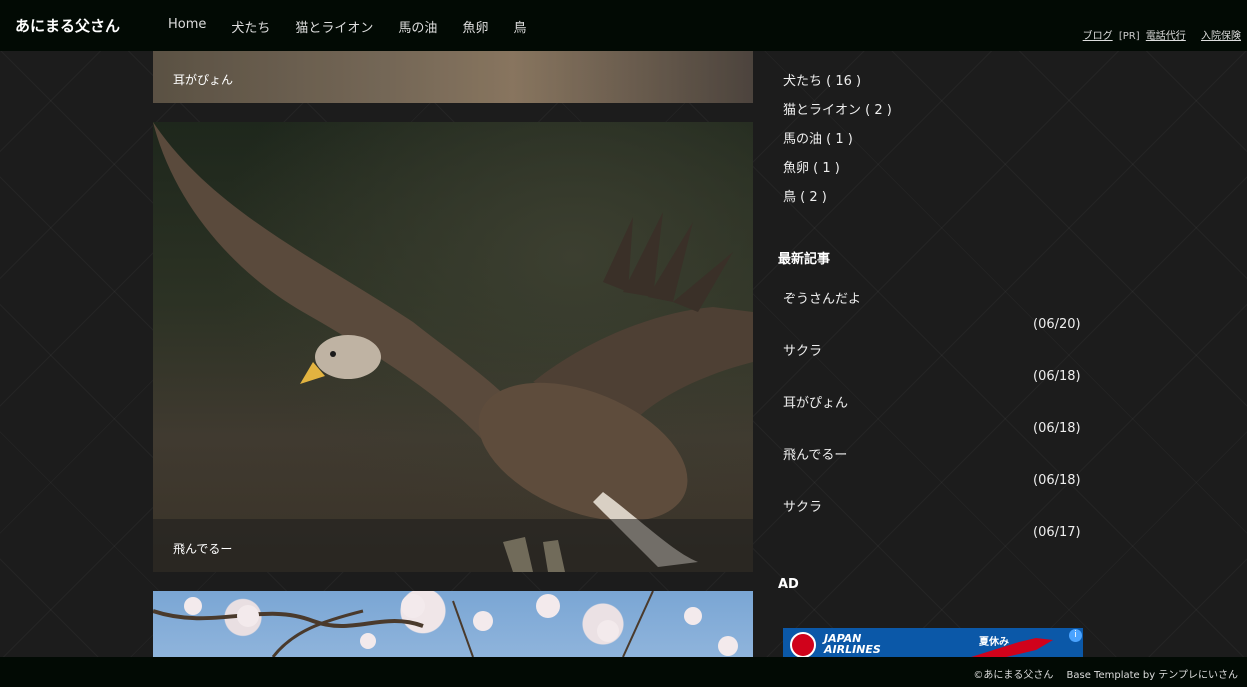 Image resolution: width=1247 pixels, height=687 pixels. I want to click on category-item-horse-oil: 馬の油 ( 1 ), so click(837, 145).